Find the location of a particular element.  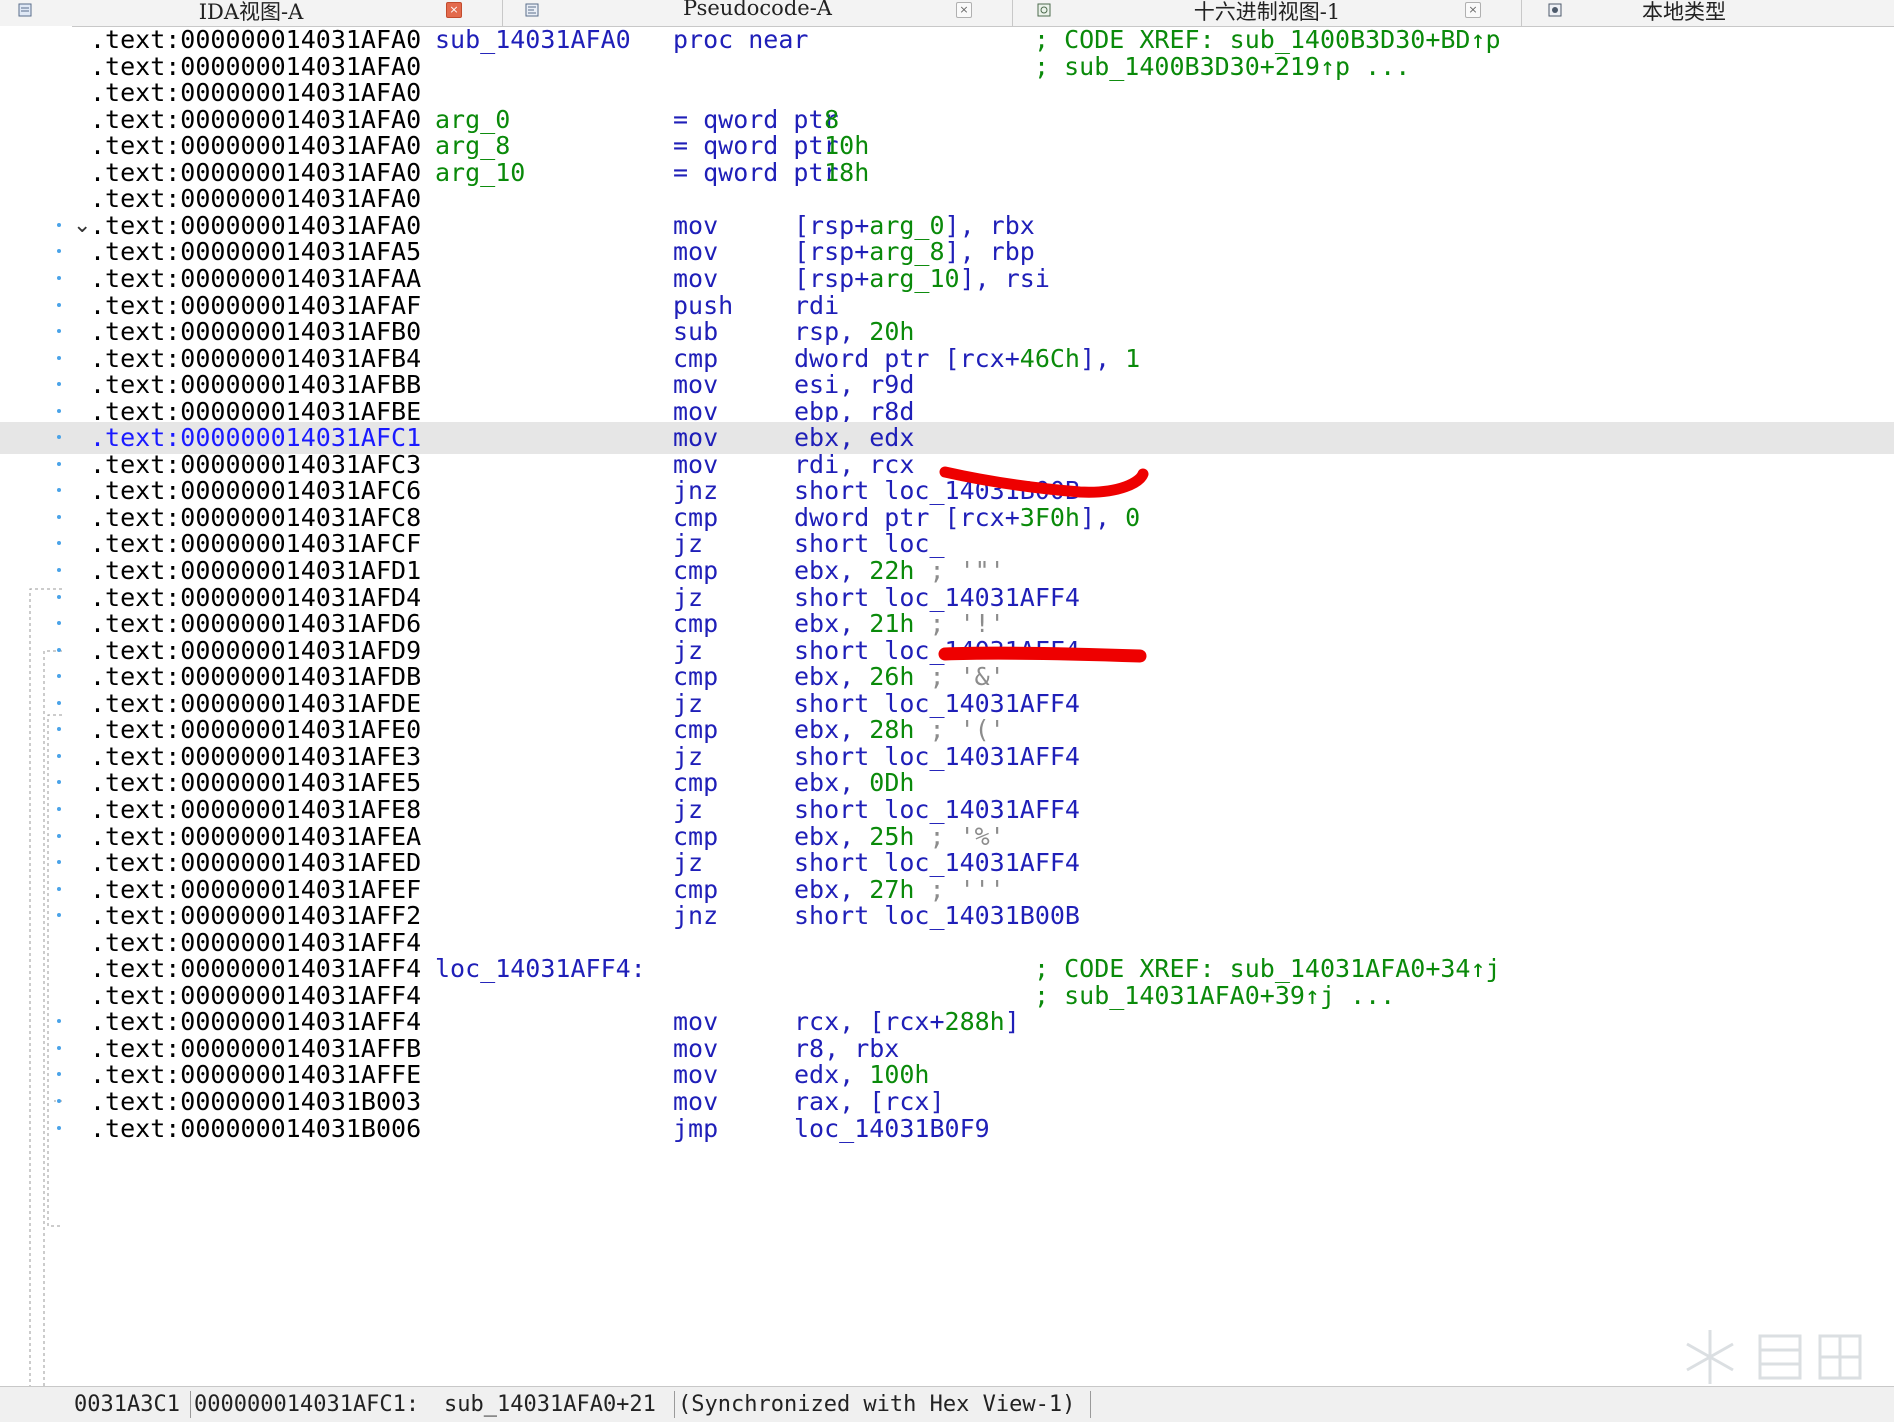

kanxue-logo-icon is located at coordinates (1780, 1357).